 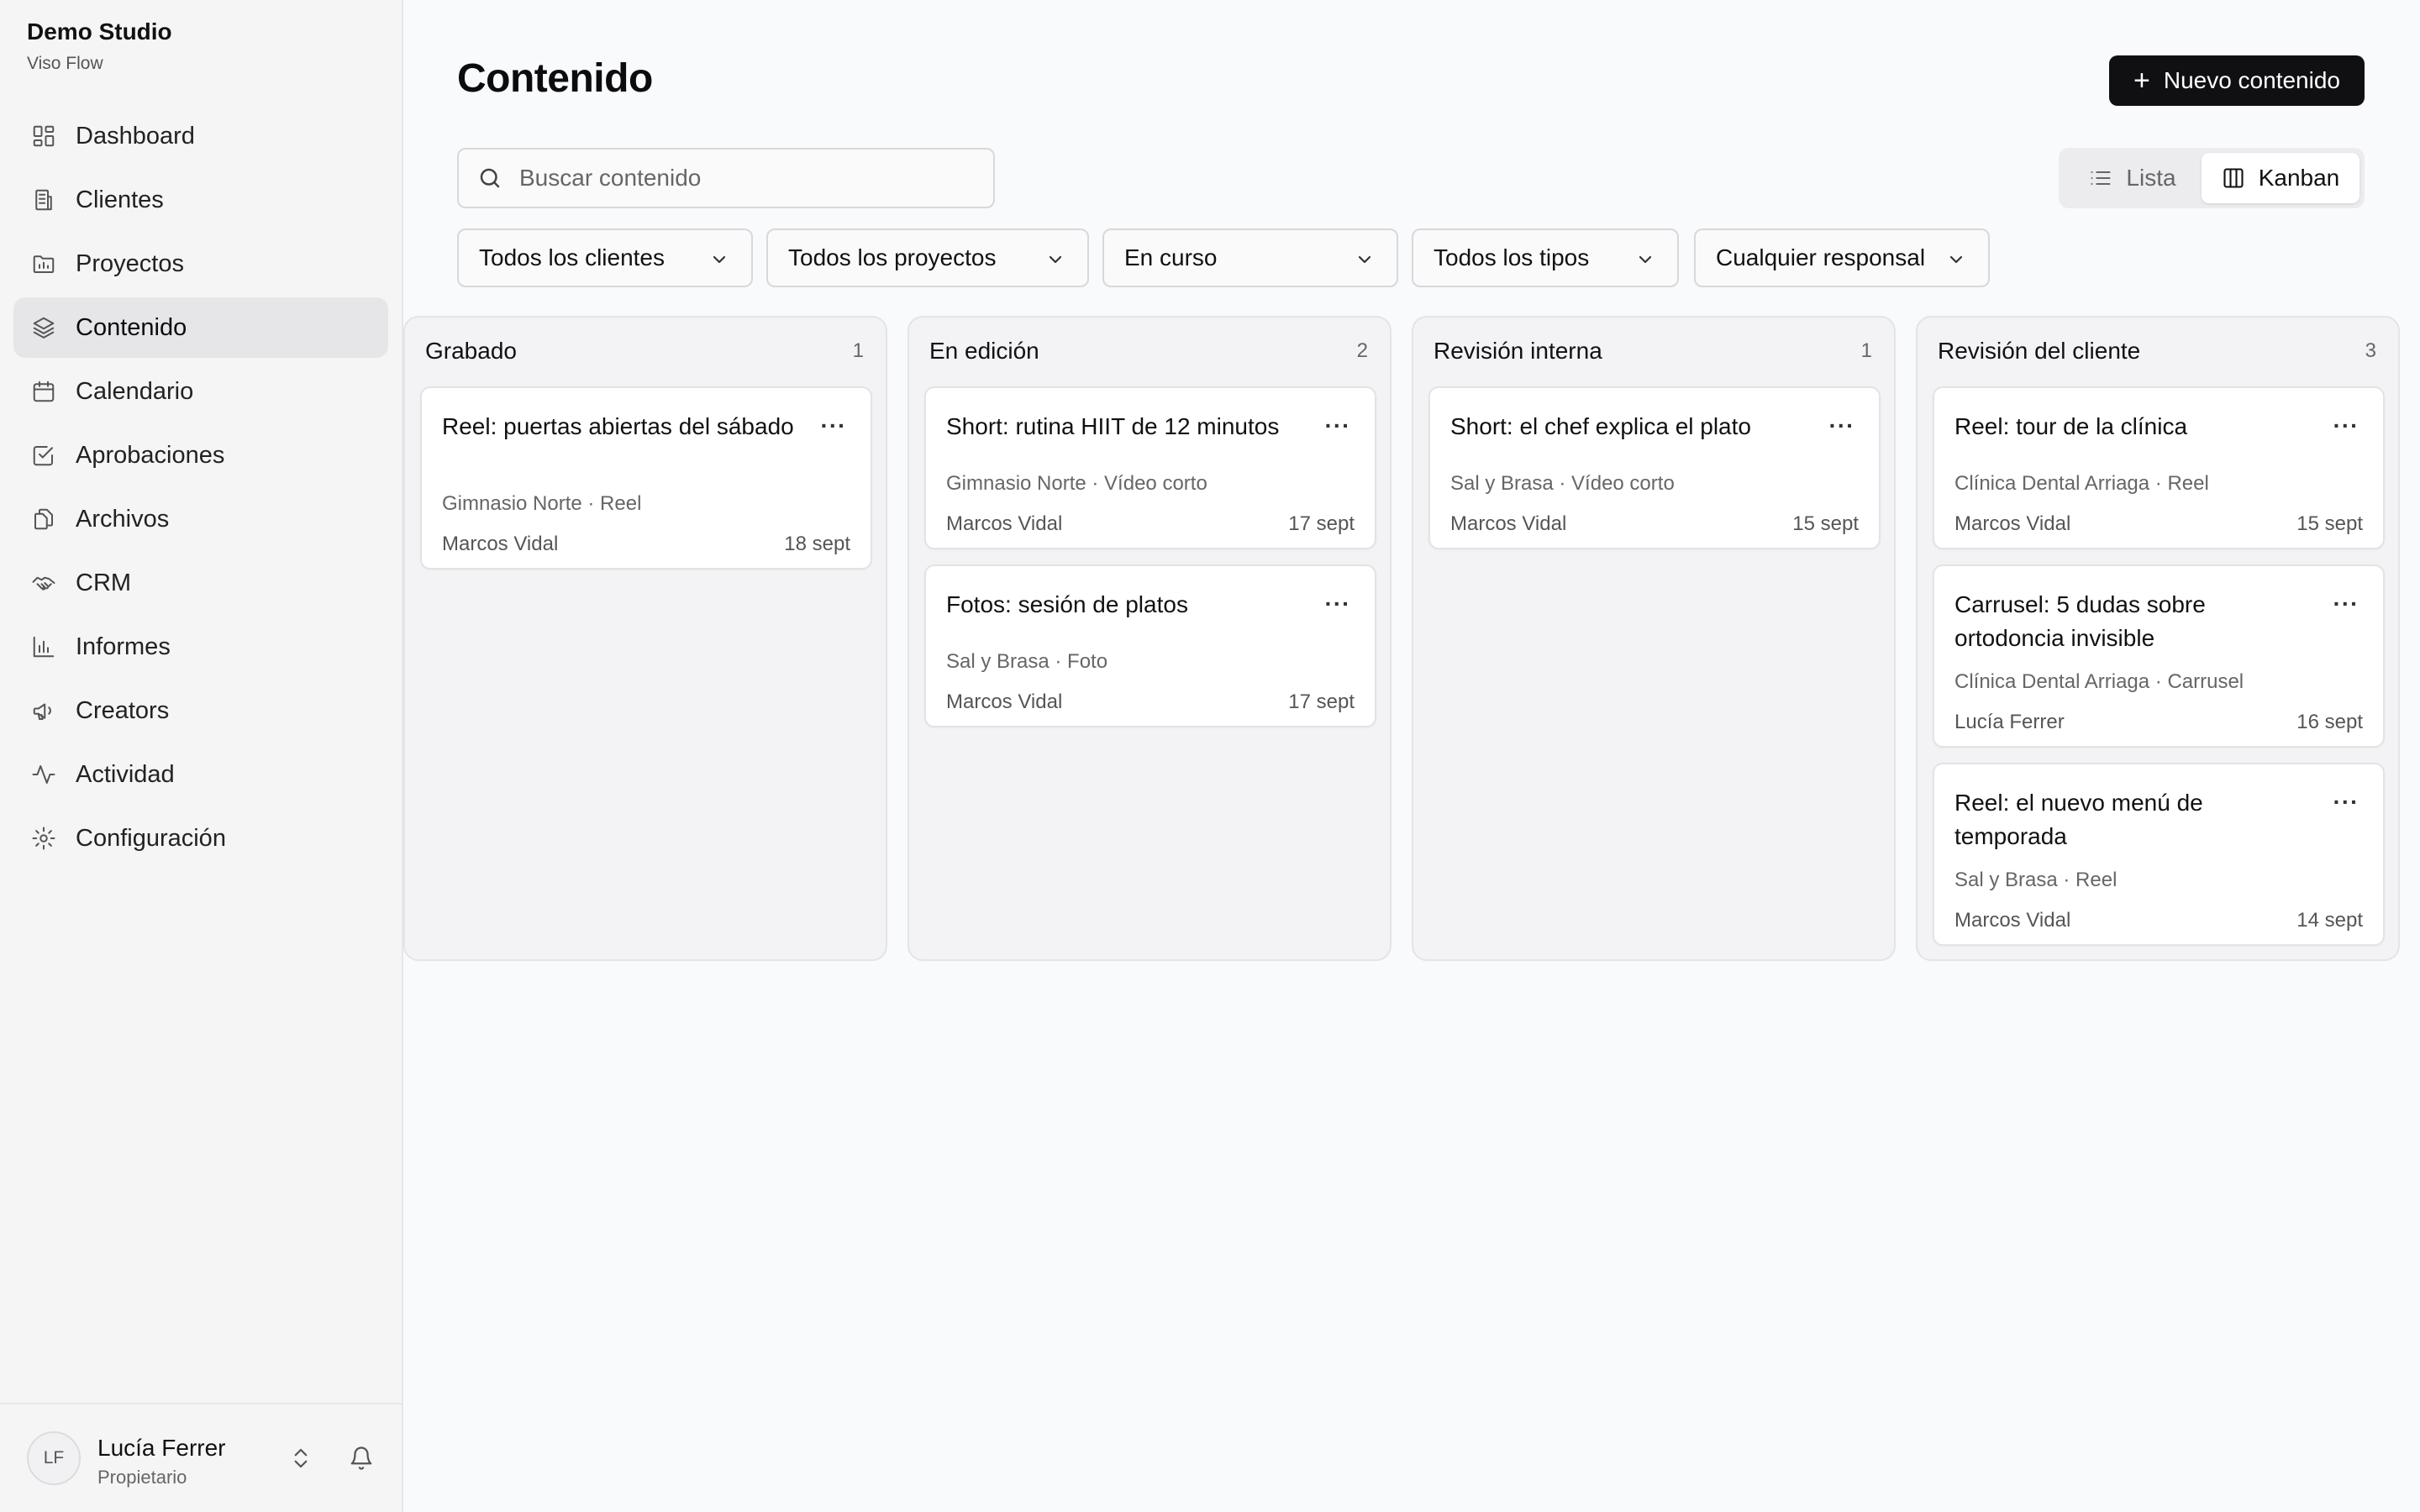 I want to click on card-meta: Sal y Brasa · Foto, so click(x=1027, y=661).